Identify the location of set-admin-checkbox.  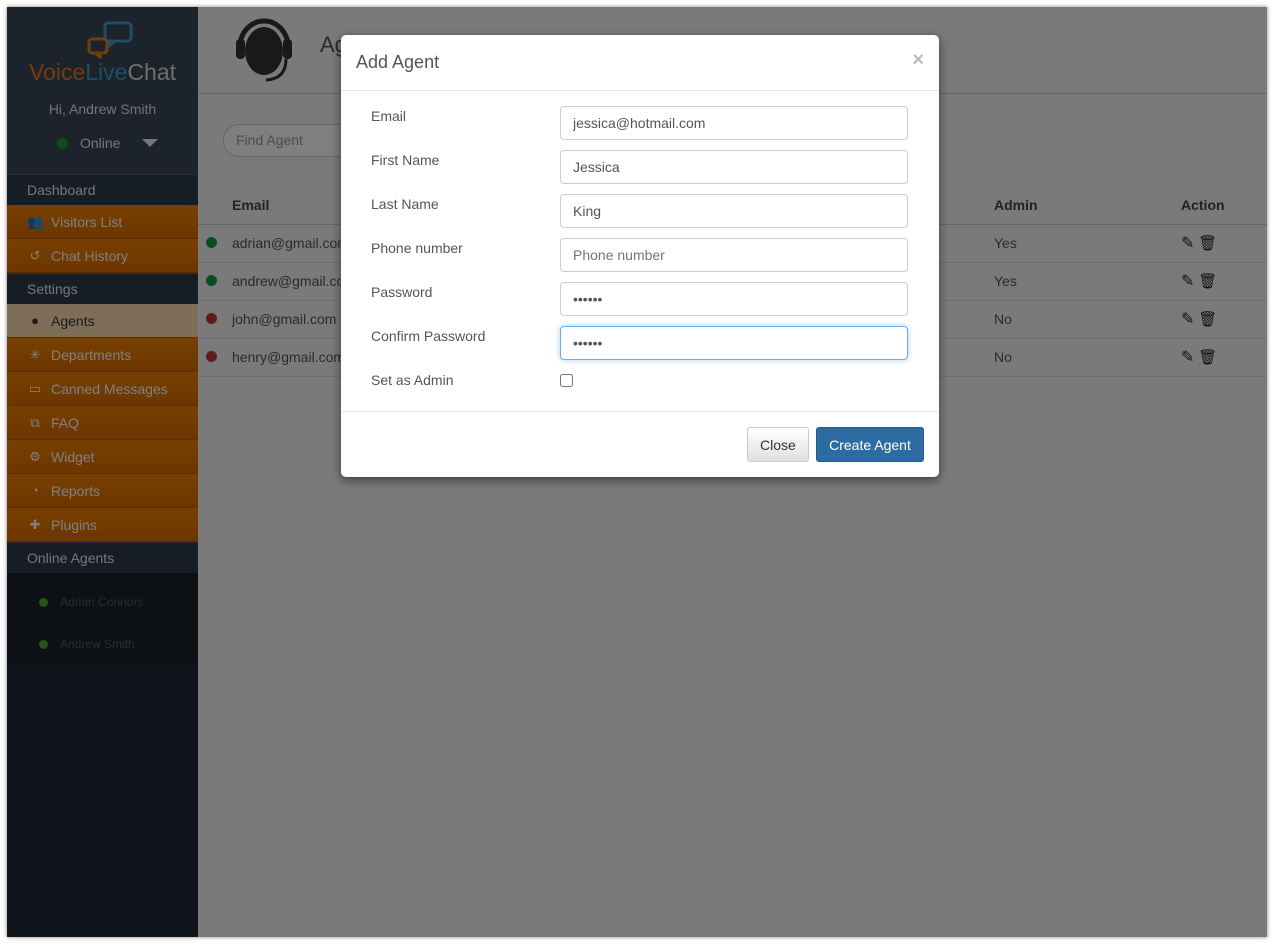
(566, 380).